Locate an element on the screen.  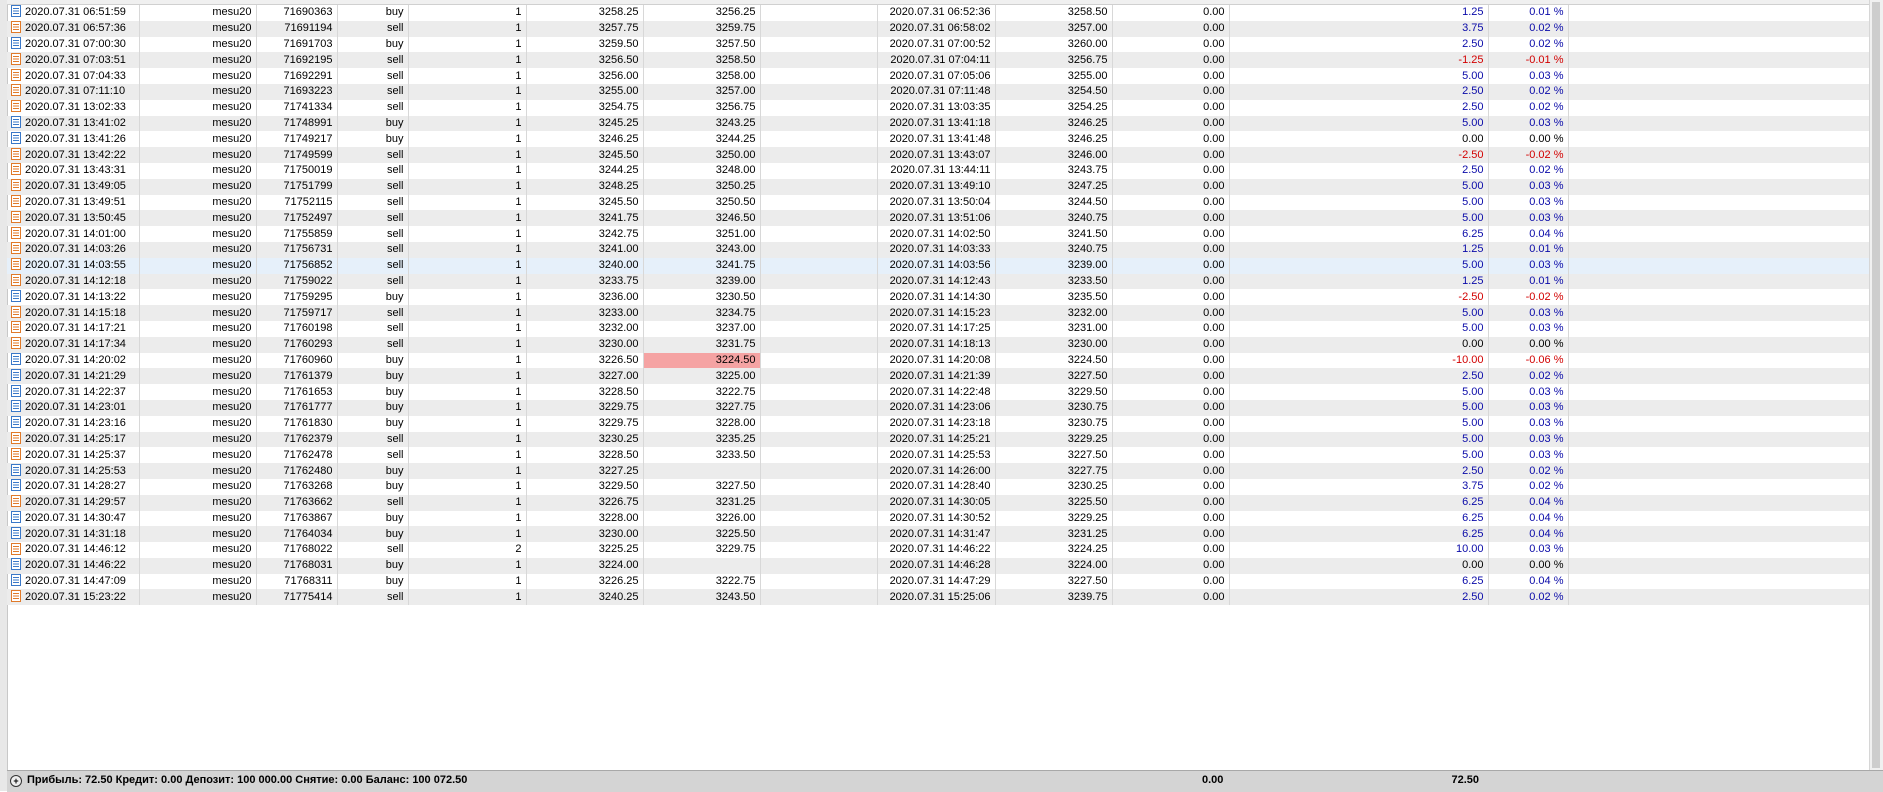
cell-stop-loss: 3250.25 is located at coordinates (702, 186).